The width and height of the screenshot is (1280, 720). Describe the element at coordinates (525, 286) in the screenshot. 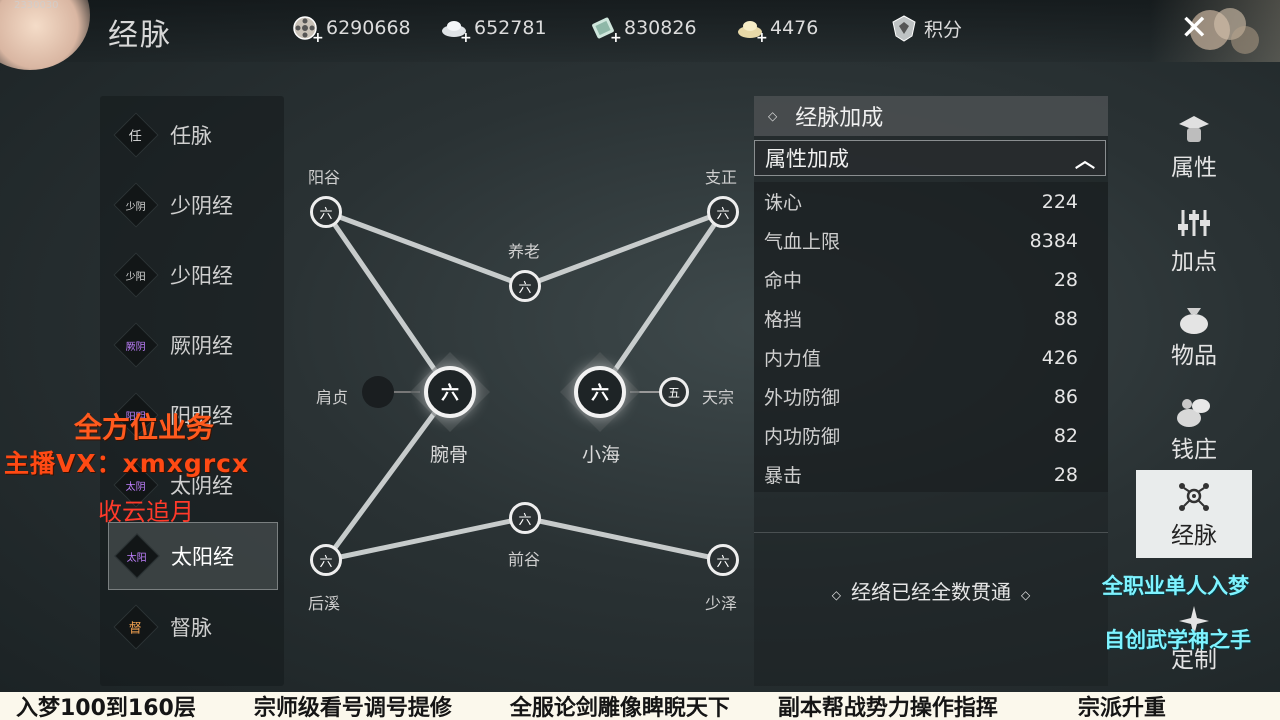

I see `acupoint-yanglao: 六` at that location.